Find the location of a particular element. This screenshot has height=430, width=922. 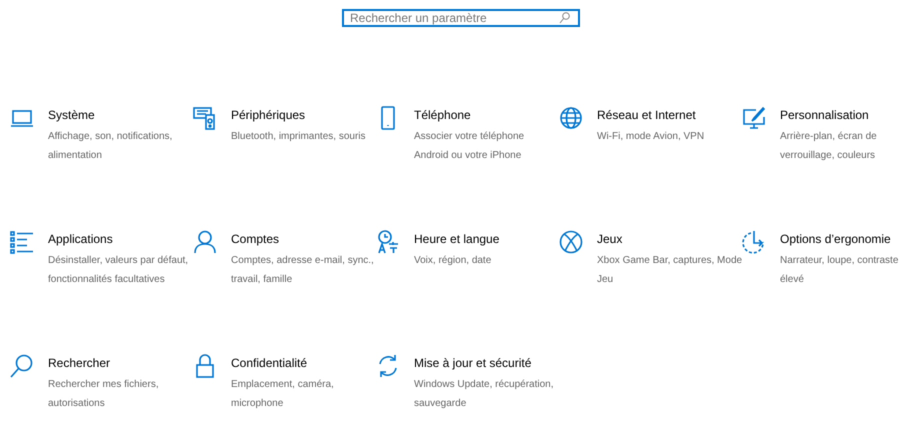

category-description: verrouillage, couleurs is located at coordinates (828, 156).